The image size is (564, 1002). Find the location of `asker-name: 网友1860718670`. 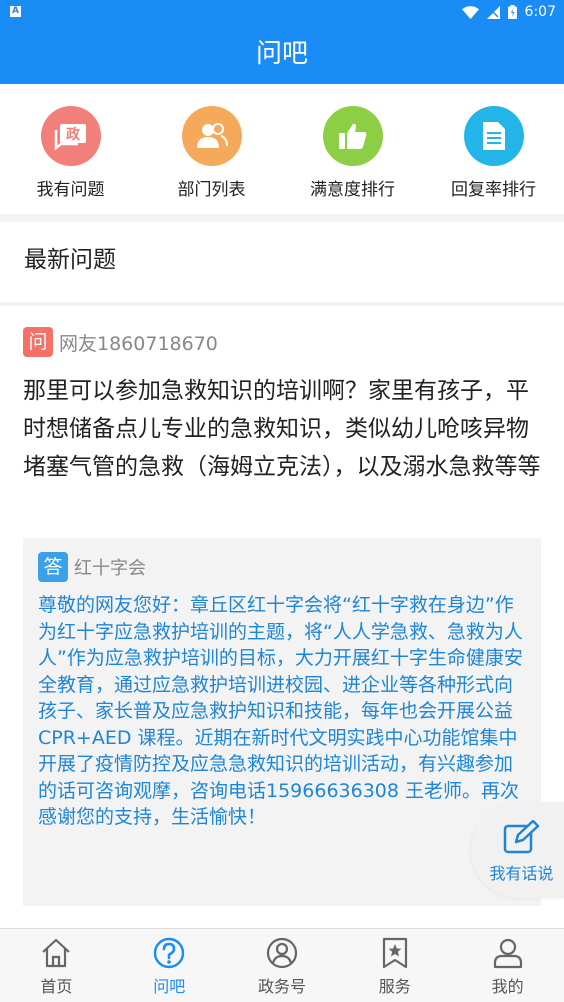

asker-name: 网友1860718670 is located at coordinates (138, 343).